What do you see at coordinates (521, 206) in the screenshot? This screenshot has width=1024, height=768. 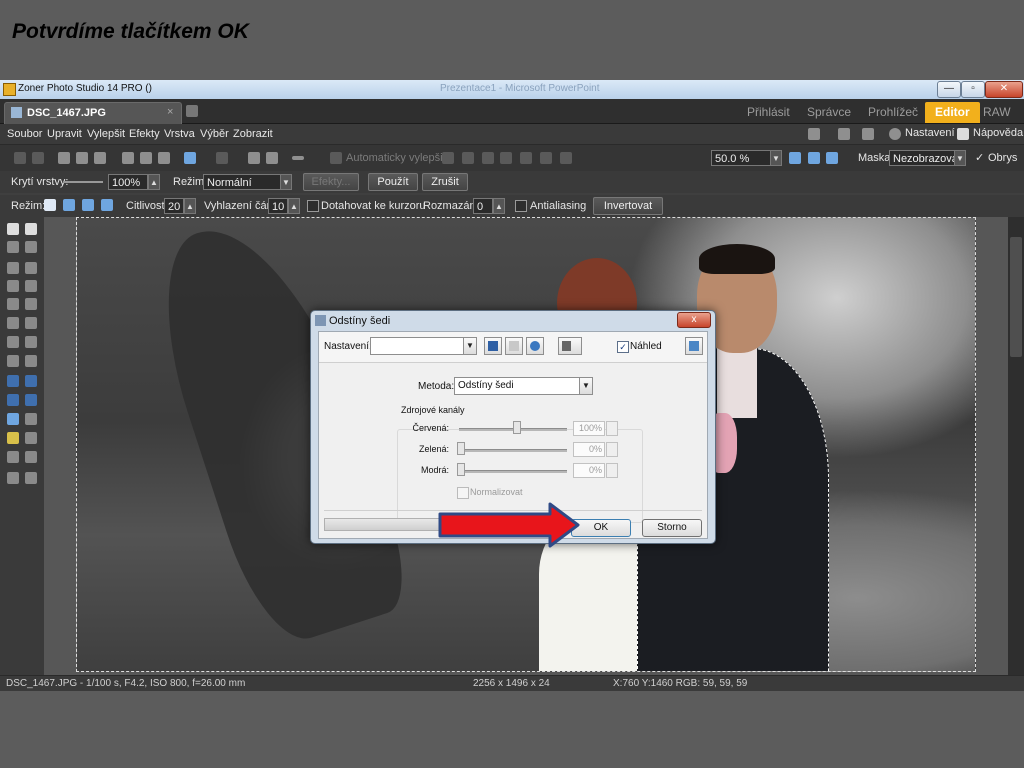 I see `antialias-checkbox` at bounding box center [521, 206].